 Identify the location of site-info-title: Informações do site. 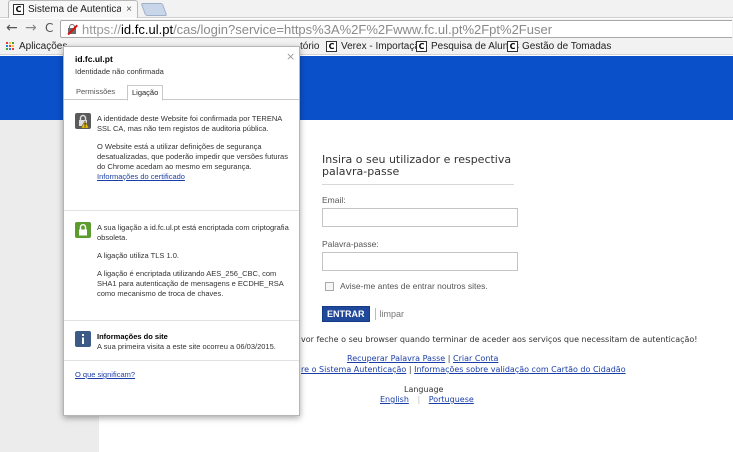
(132, 336).